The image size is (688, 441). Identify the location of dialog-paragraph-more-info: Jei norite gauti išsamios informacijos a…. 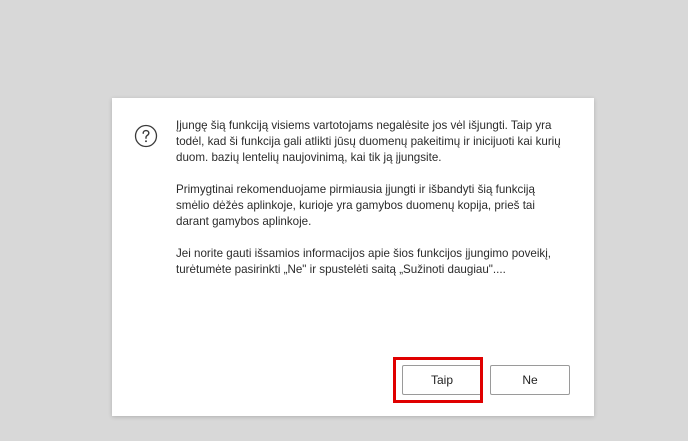
(364, 261).